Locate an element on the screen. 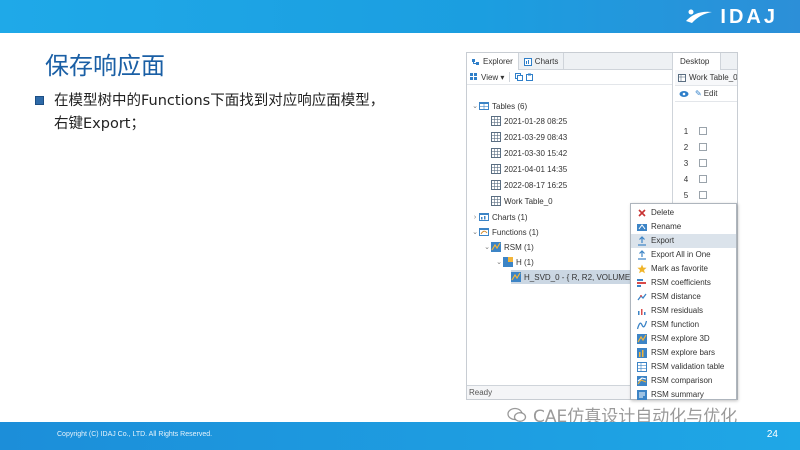 The image size is (800, 450). validation-table-icon is located at coordinates (642, 366).